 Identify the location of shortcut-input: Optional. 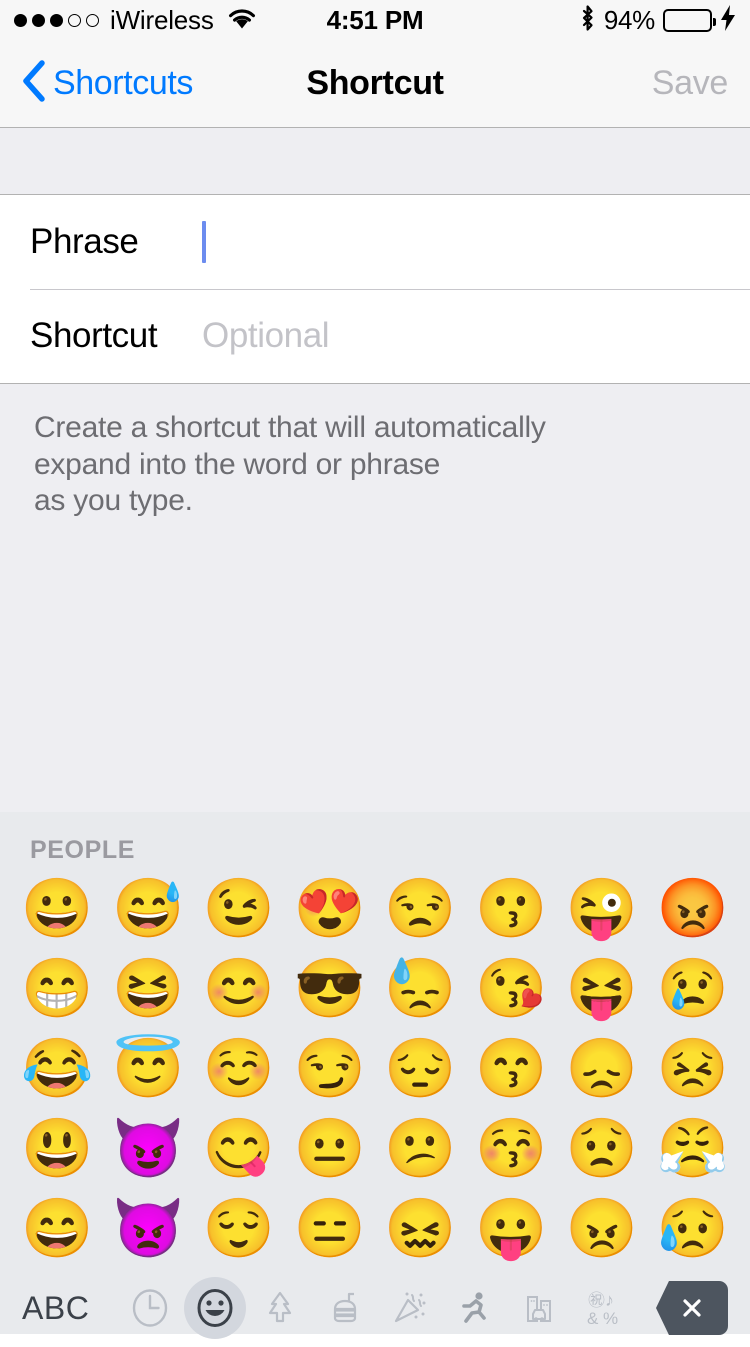
(461, 336).